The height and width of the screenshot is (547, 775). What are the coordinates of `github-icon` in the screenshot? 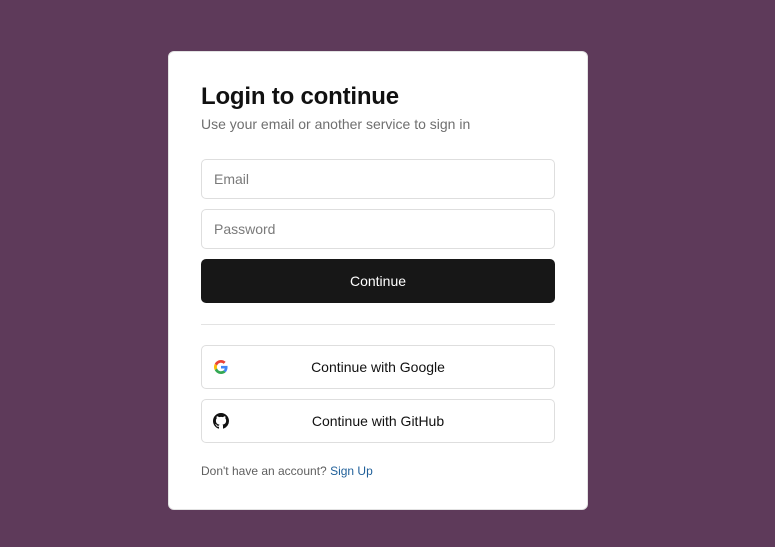 It's located at (221, 421).